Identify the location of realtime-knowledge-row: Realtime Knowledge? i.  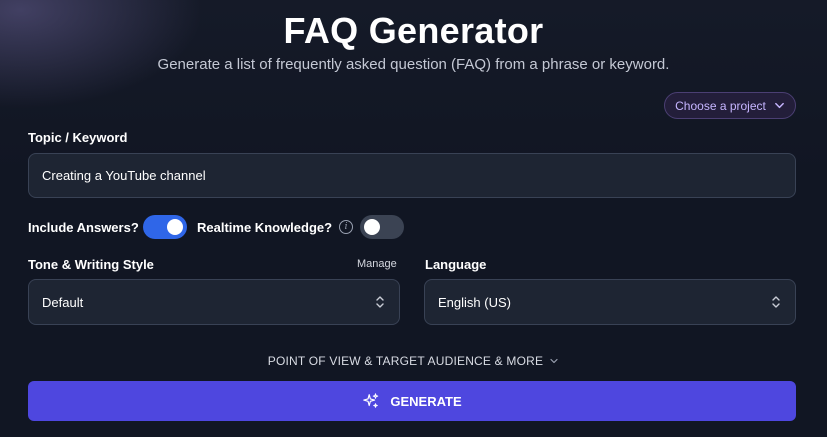
(301, 227).